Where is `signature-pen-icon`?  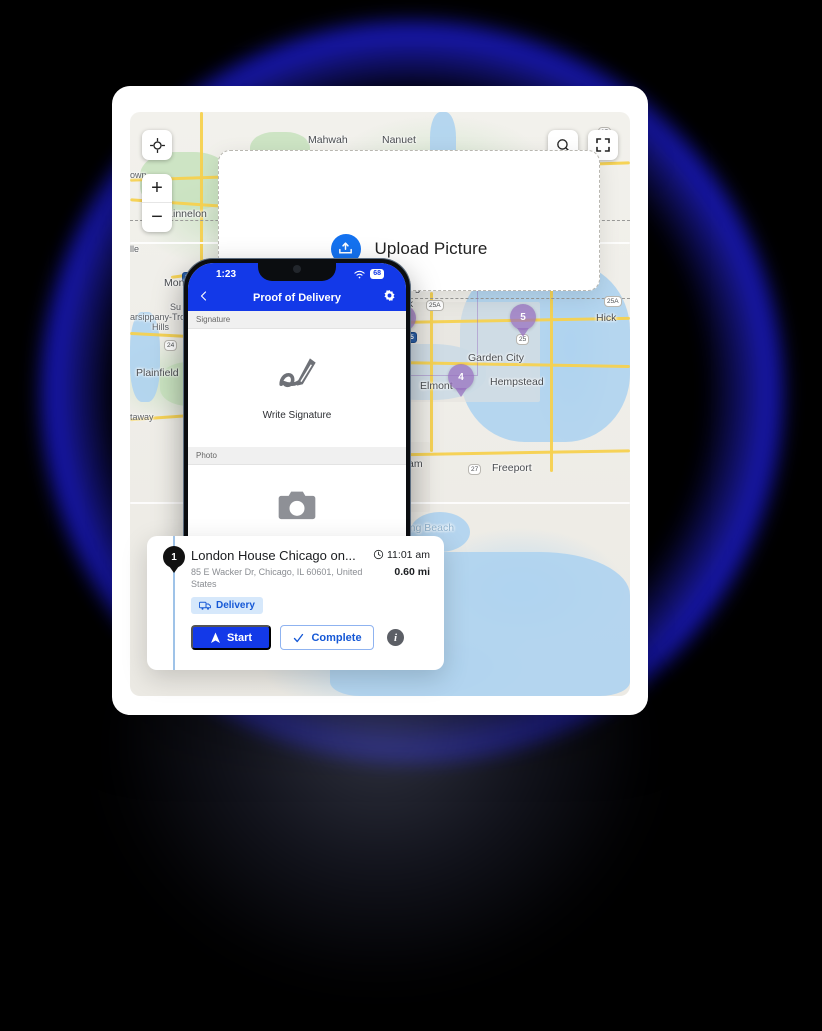 signature-pen-icon is located at coordinates (297, 379).